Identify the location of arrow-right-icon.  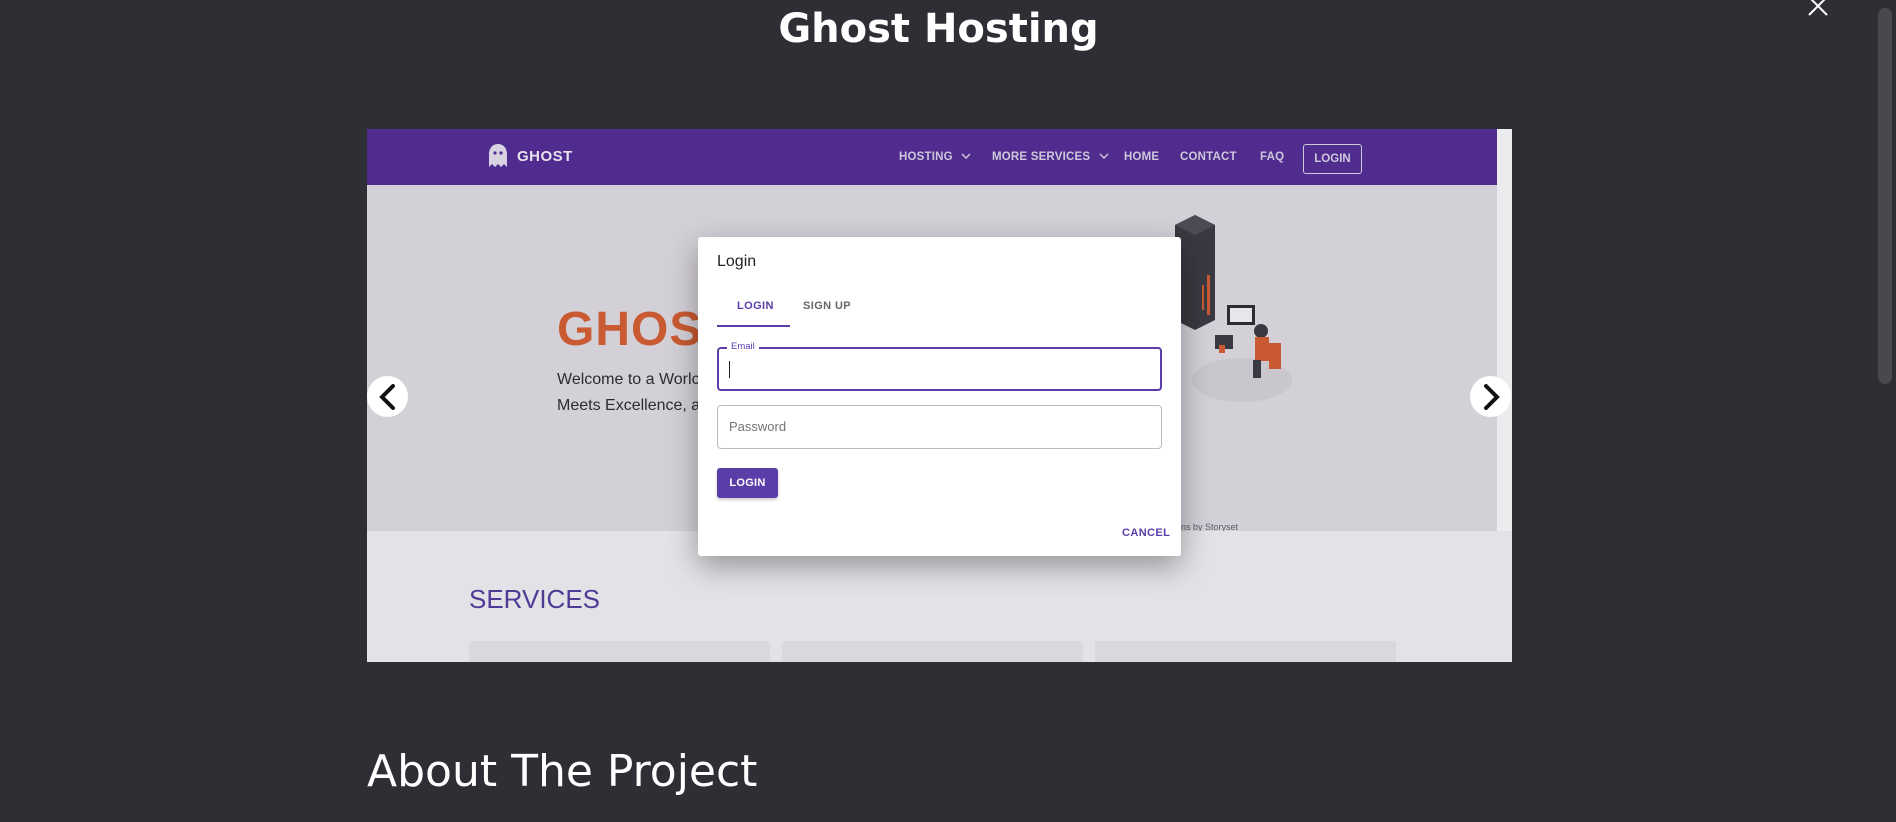
(1491, 396).